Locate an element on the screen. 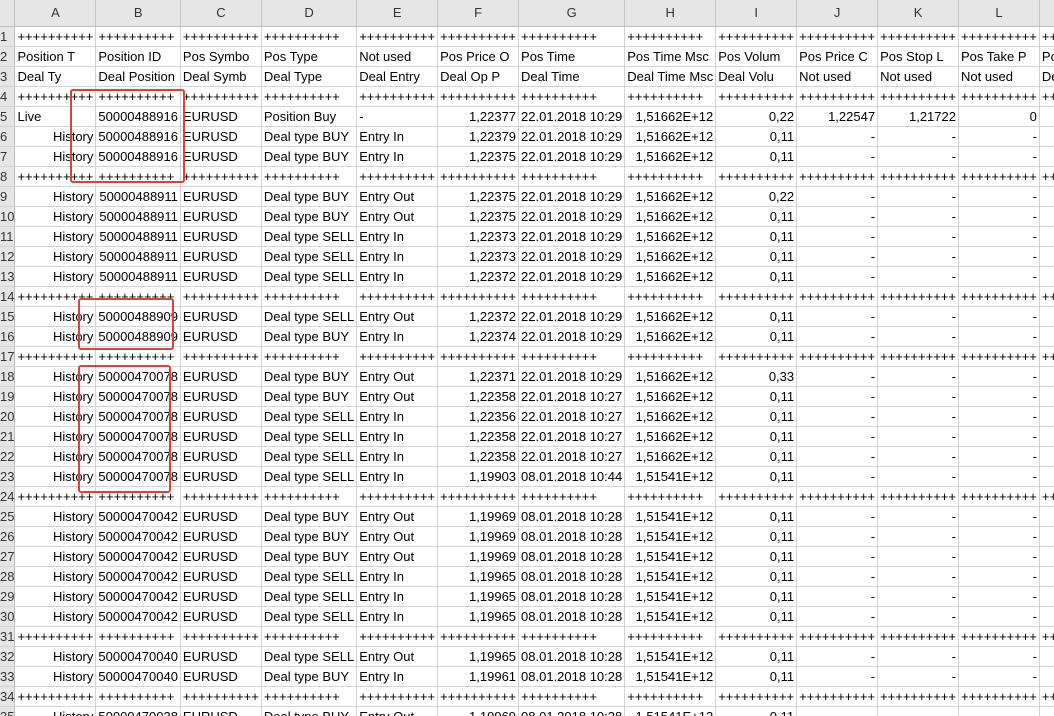  cell-e9: Entry Out is located at coordinates (397, 196).